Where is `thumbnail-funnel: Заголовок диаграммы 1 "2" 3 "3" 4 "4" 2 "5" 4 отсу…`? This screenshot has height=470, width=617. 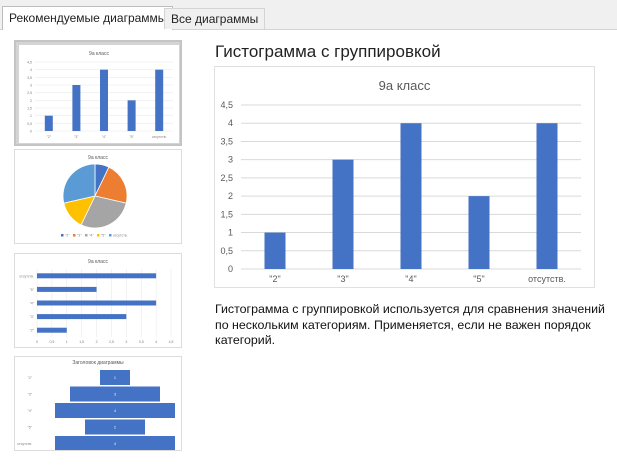 thumbnail-funnel: Заголовок диаграммы 1 "2" 3 "3" 4 "4" 2 "5" 4 отсу… is located at coordinates (98, 403).